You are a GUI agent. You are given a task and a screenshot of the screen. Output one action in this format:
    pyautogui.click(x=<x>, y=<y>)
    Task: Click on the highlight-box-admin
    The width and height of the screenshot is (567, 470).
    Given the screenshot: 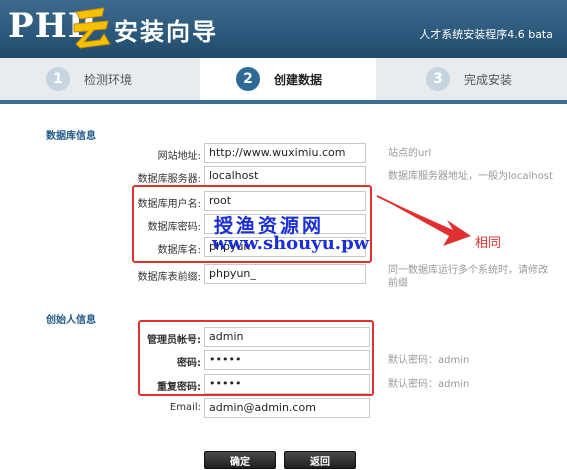 What is the action you would take?
    pyautogui.click(x=256, y=358)
    